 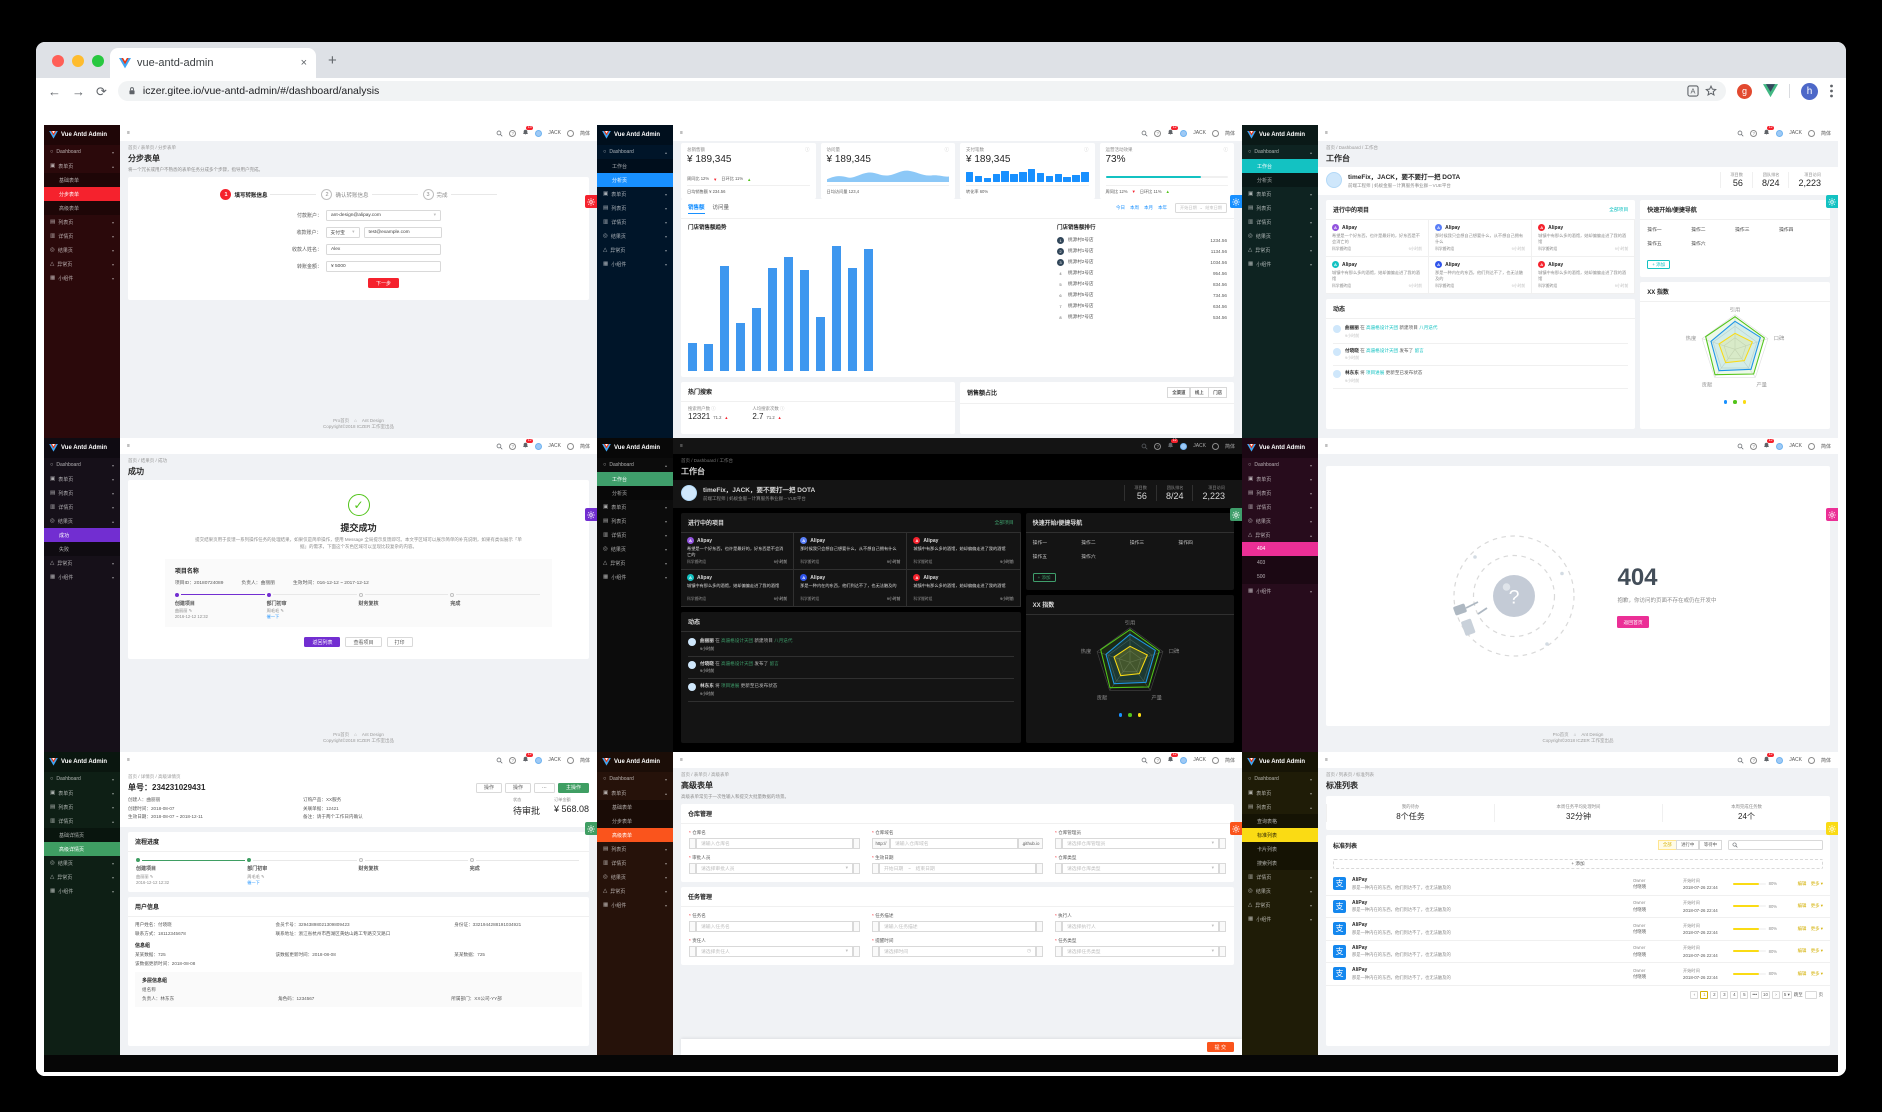 What do you see at coordinates (213, 63) in the screenshot?
I see `browser-tab: vue-antd-admin ×` at bounding box center [213, 63].